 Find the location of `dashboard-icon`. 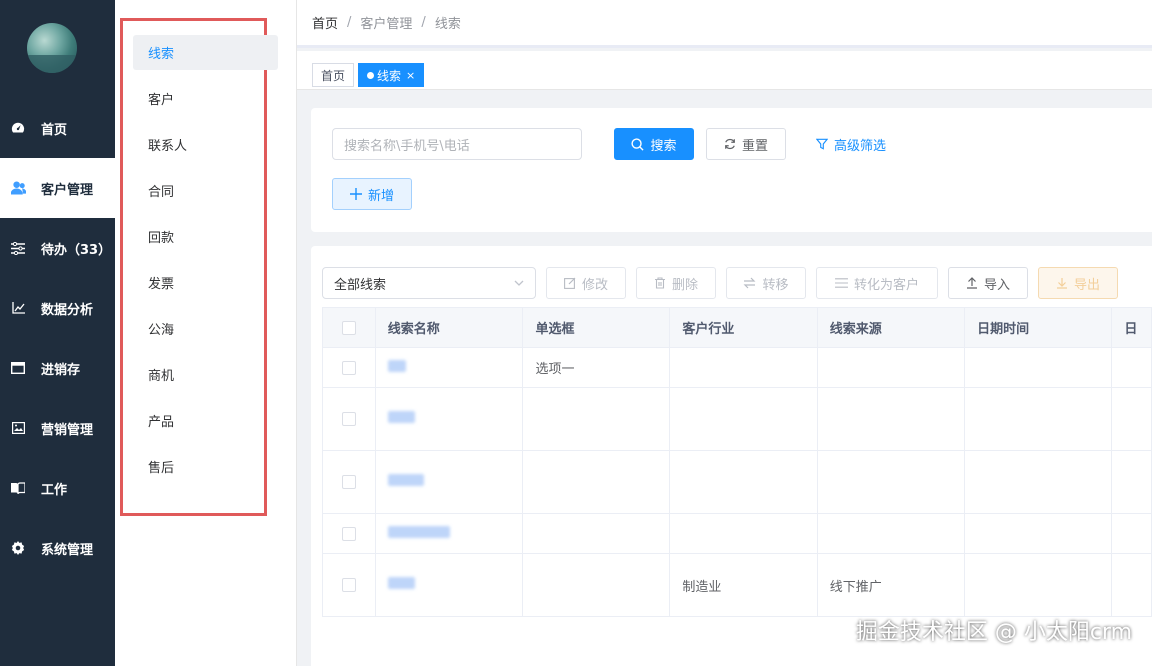

dashboard-icon is located at coordinates (18, 128).